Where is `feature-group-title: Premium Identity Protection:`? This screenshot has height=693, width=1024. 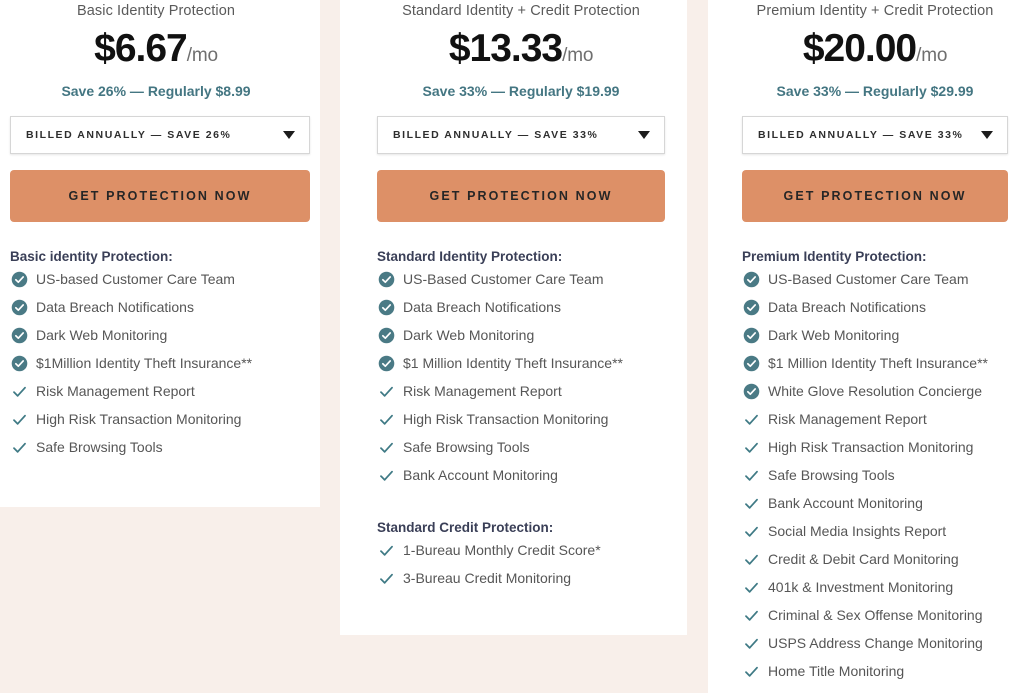
feature-group-title: Premium Identity Protection: is located at coordinates (834, 256).